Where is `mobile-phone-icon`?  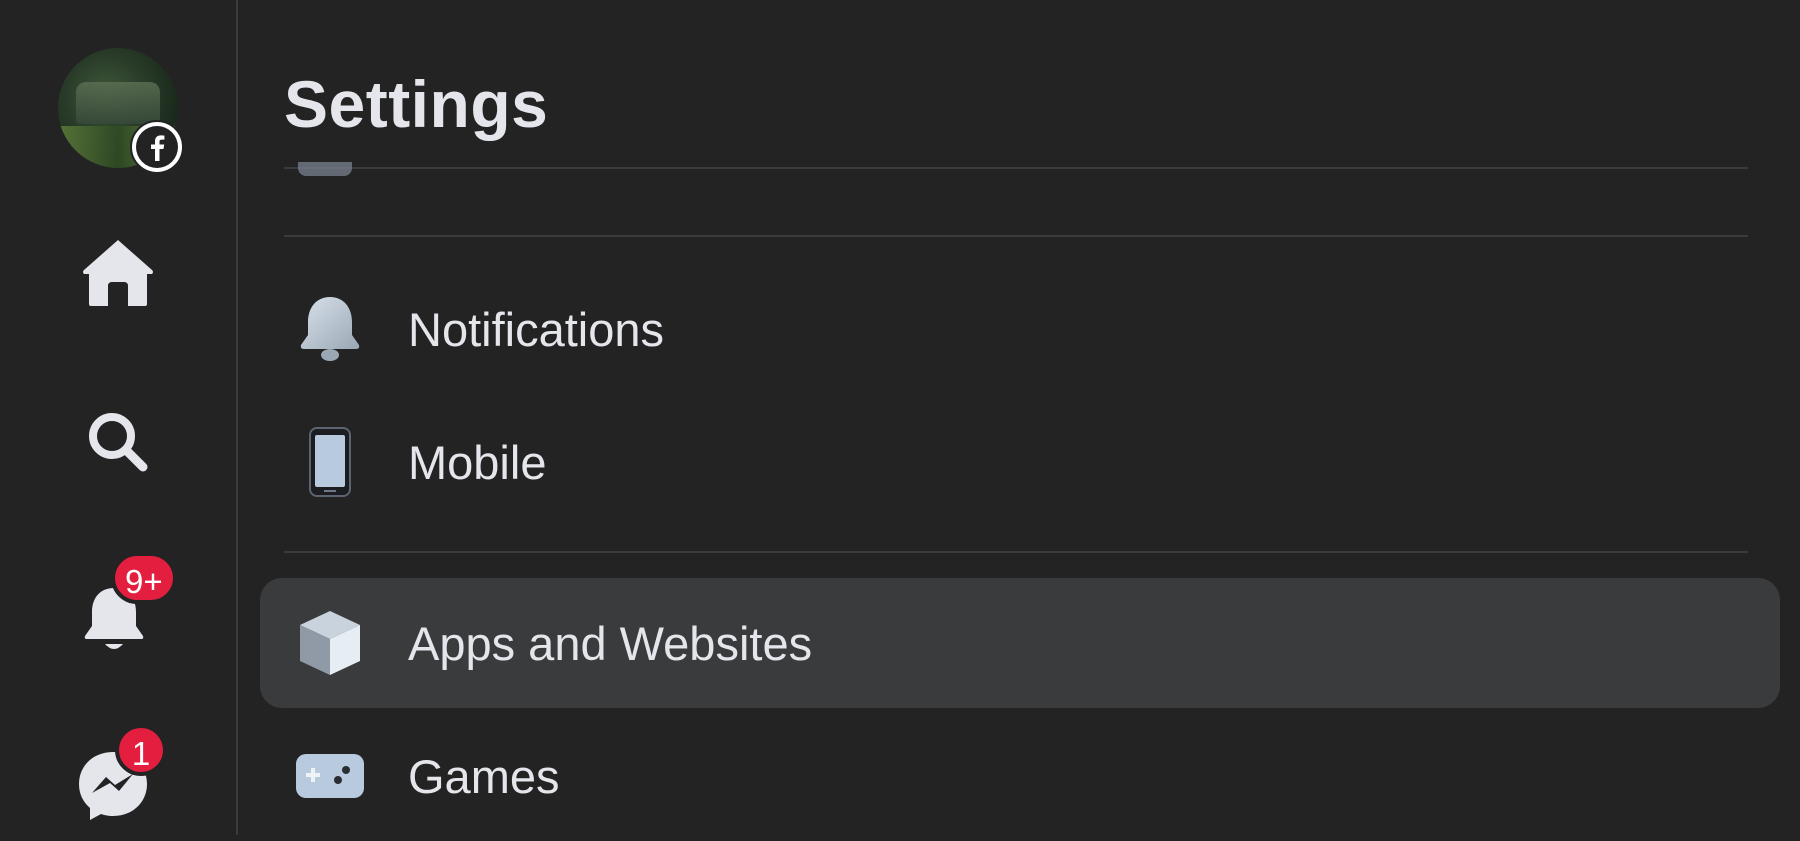 mobile-phone-icon is located at coordinates (330, 462).